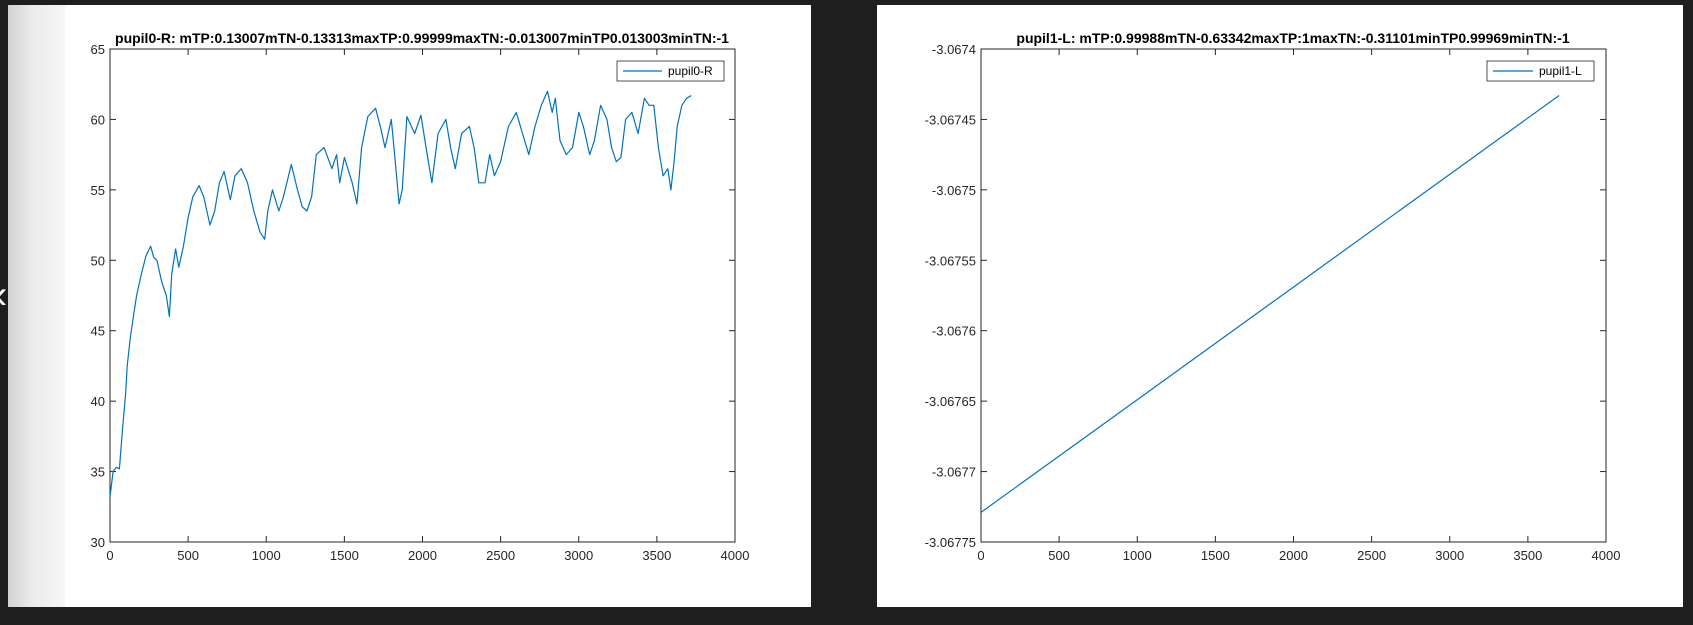 This screenshot has width=1693, height=625. What do you see at coordinates (98, 49) in the screenshot?
I see `y-tick-label: 65` at bounding box center [98, 49].